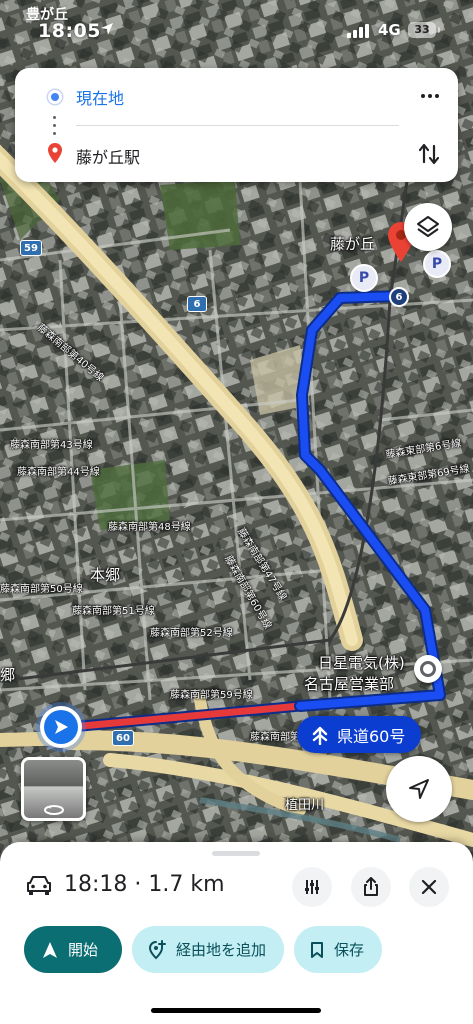  What do you see at coordinates (236, 25) in the screenshot?
I see `status-bar: 豊が丘 18:05 4G 33` at bounding box center [236, 25].